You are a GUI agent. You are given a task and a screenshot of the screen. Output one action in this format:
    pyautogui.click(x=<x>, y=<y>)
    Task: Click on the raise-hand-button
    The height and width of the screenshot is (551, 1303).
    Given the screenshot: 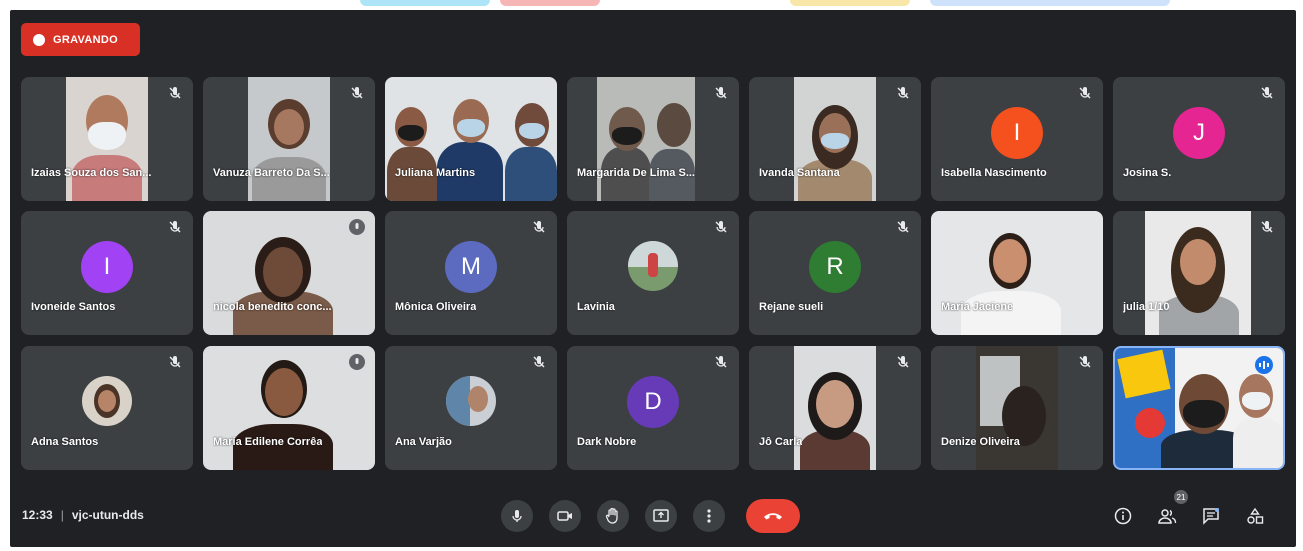 What is the action you would take?
    pyautogui.click(x=613, y=516)
    